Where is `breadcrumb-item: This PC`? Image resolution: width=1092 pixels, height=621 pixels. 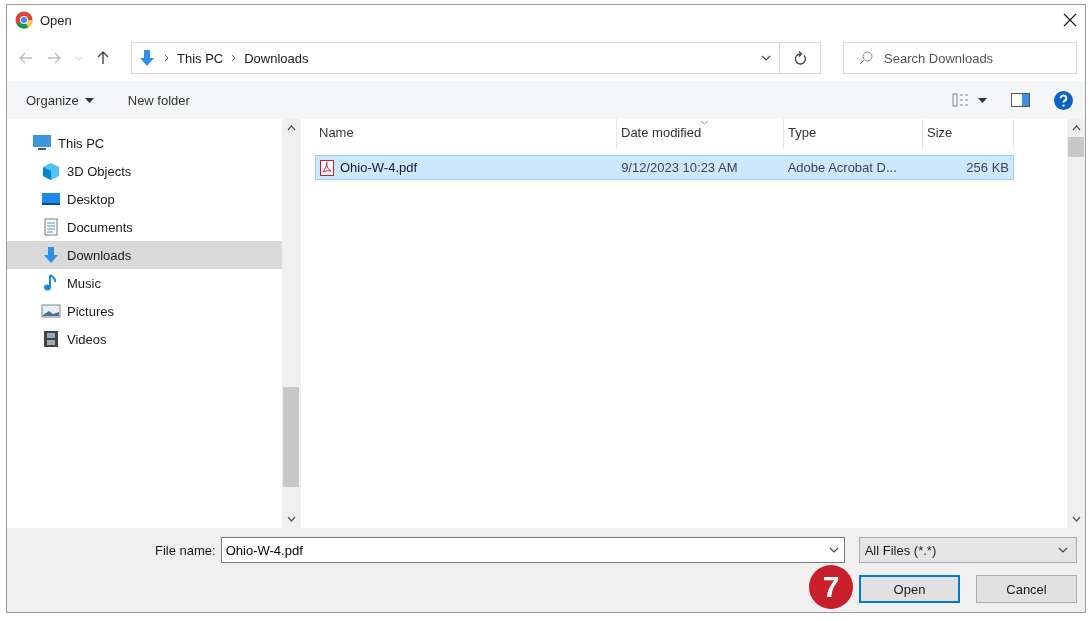 breadcrumb-item: This PC is located at coordinates (200, 58).